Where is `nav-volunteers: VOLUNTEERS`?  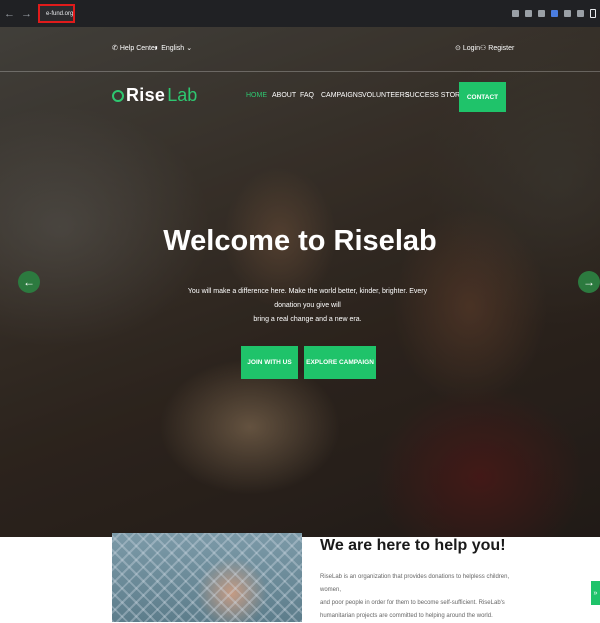
nav-volunteers: VOLUNTEERS is located at coordinates (385, 95).